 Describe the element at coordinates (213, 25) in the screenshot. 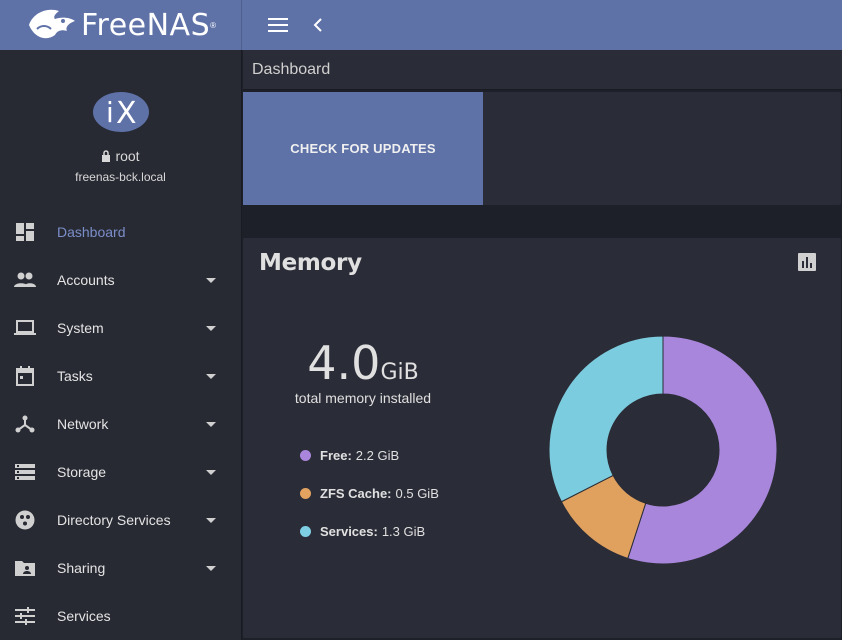

I see `brand-trademark: ®` at that location.